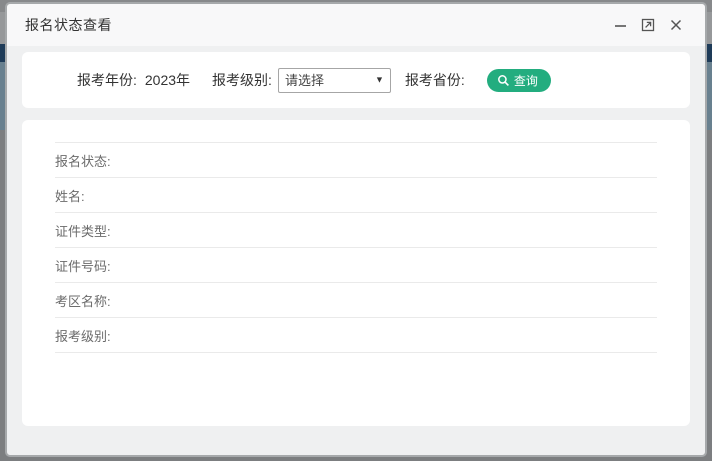 This screenshot has height=461, width=712. I want to click on result-row-label: 报考级别:, so click(83, 336).